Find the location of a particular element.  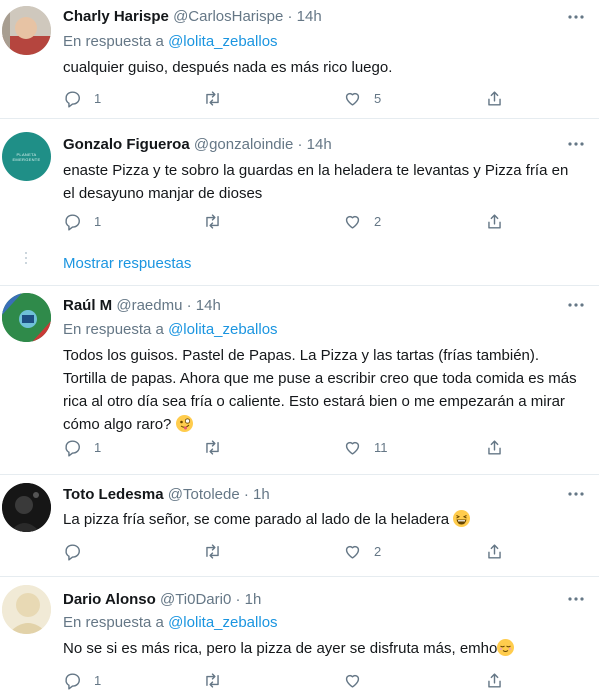

user-handle: @Totolede is located at coordinates (204, 494).